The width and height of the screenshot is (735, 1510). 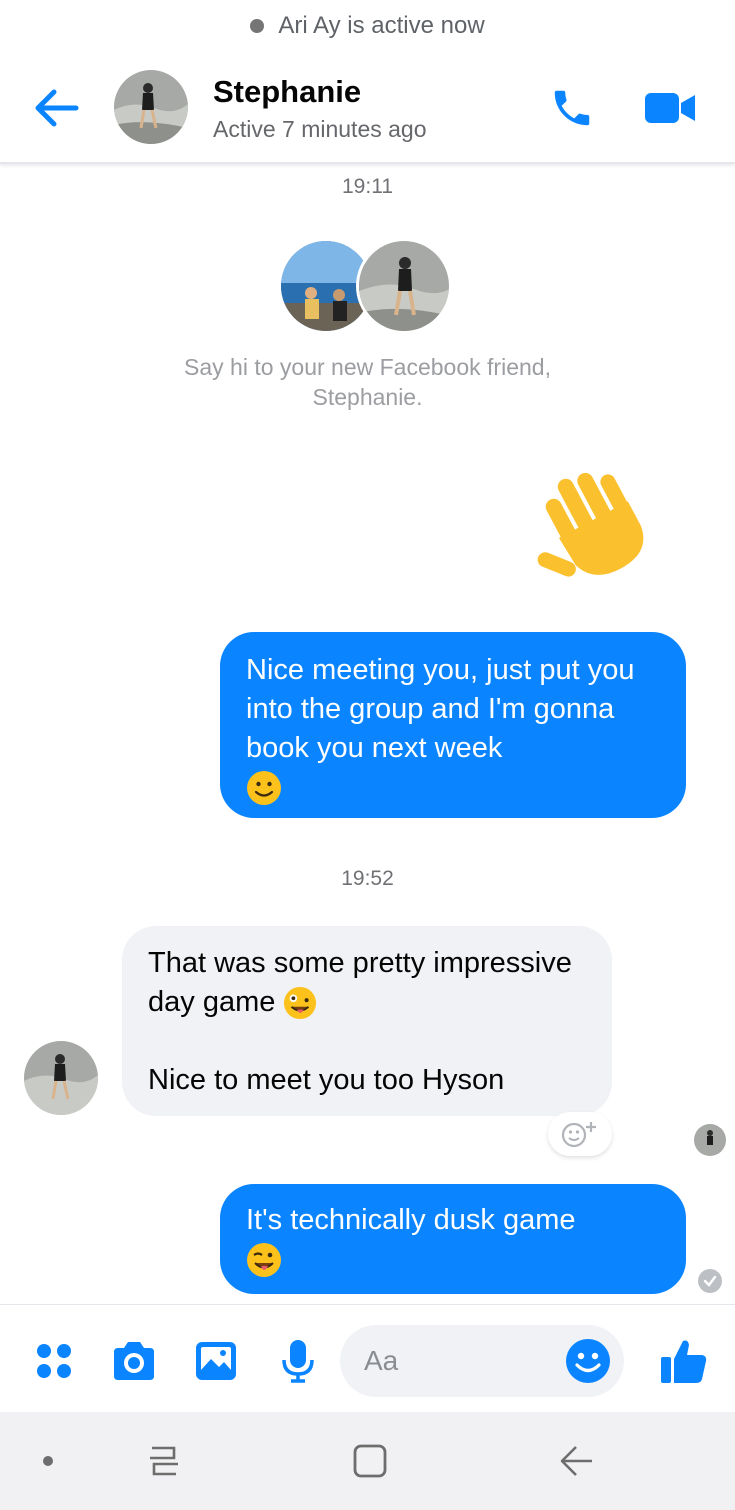 I want to click on home-button, so click(x=370, y=1461).